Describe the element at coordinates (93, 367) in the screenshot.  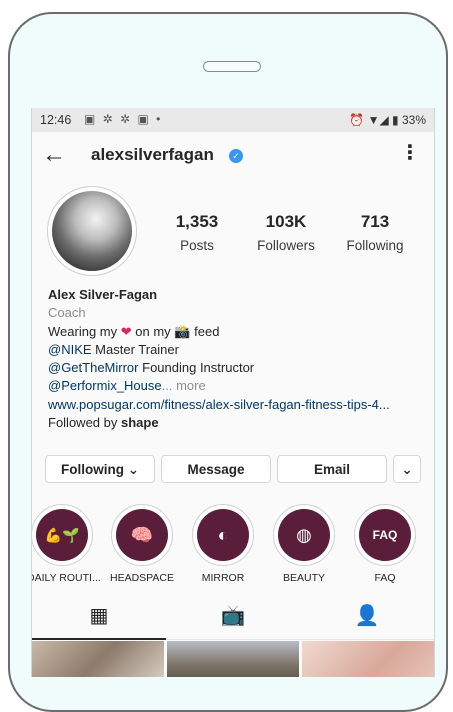
I see `mention-getthemirror: @GetTheMirror` at that location.